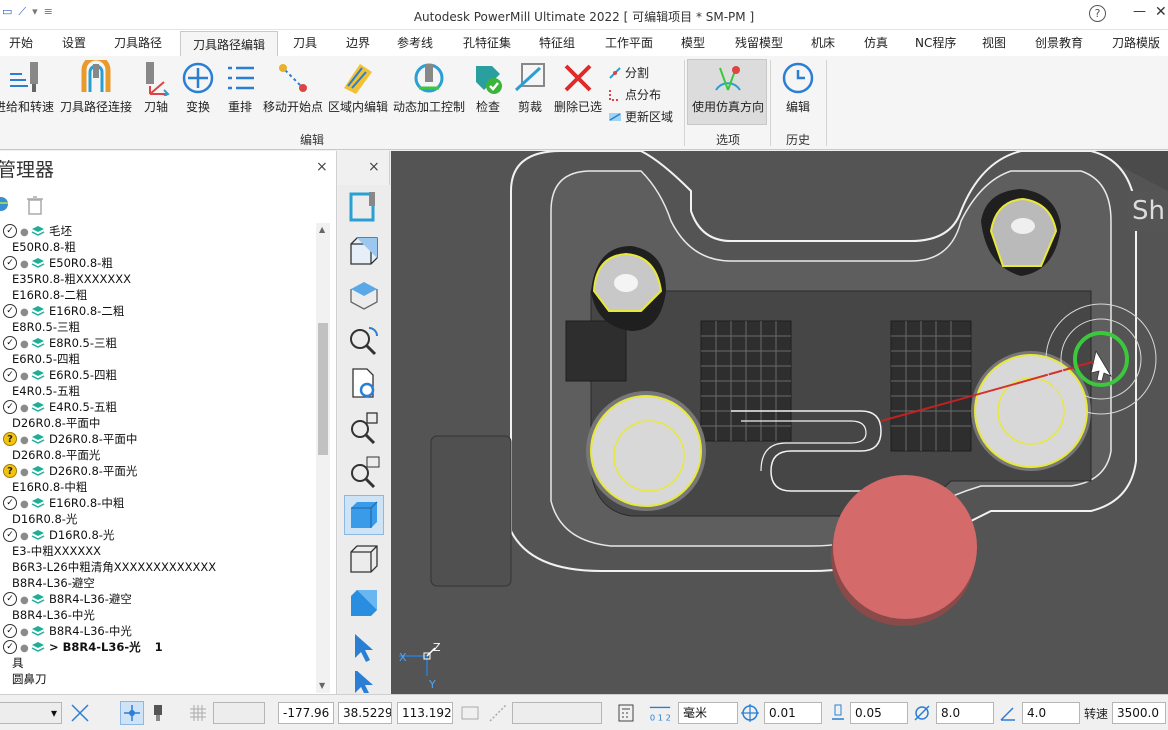  What do you see at coordinates (35, 205) in the screenshot?
I see `trash-icon` at bounding box center [35, 205].